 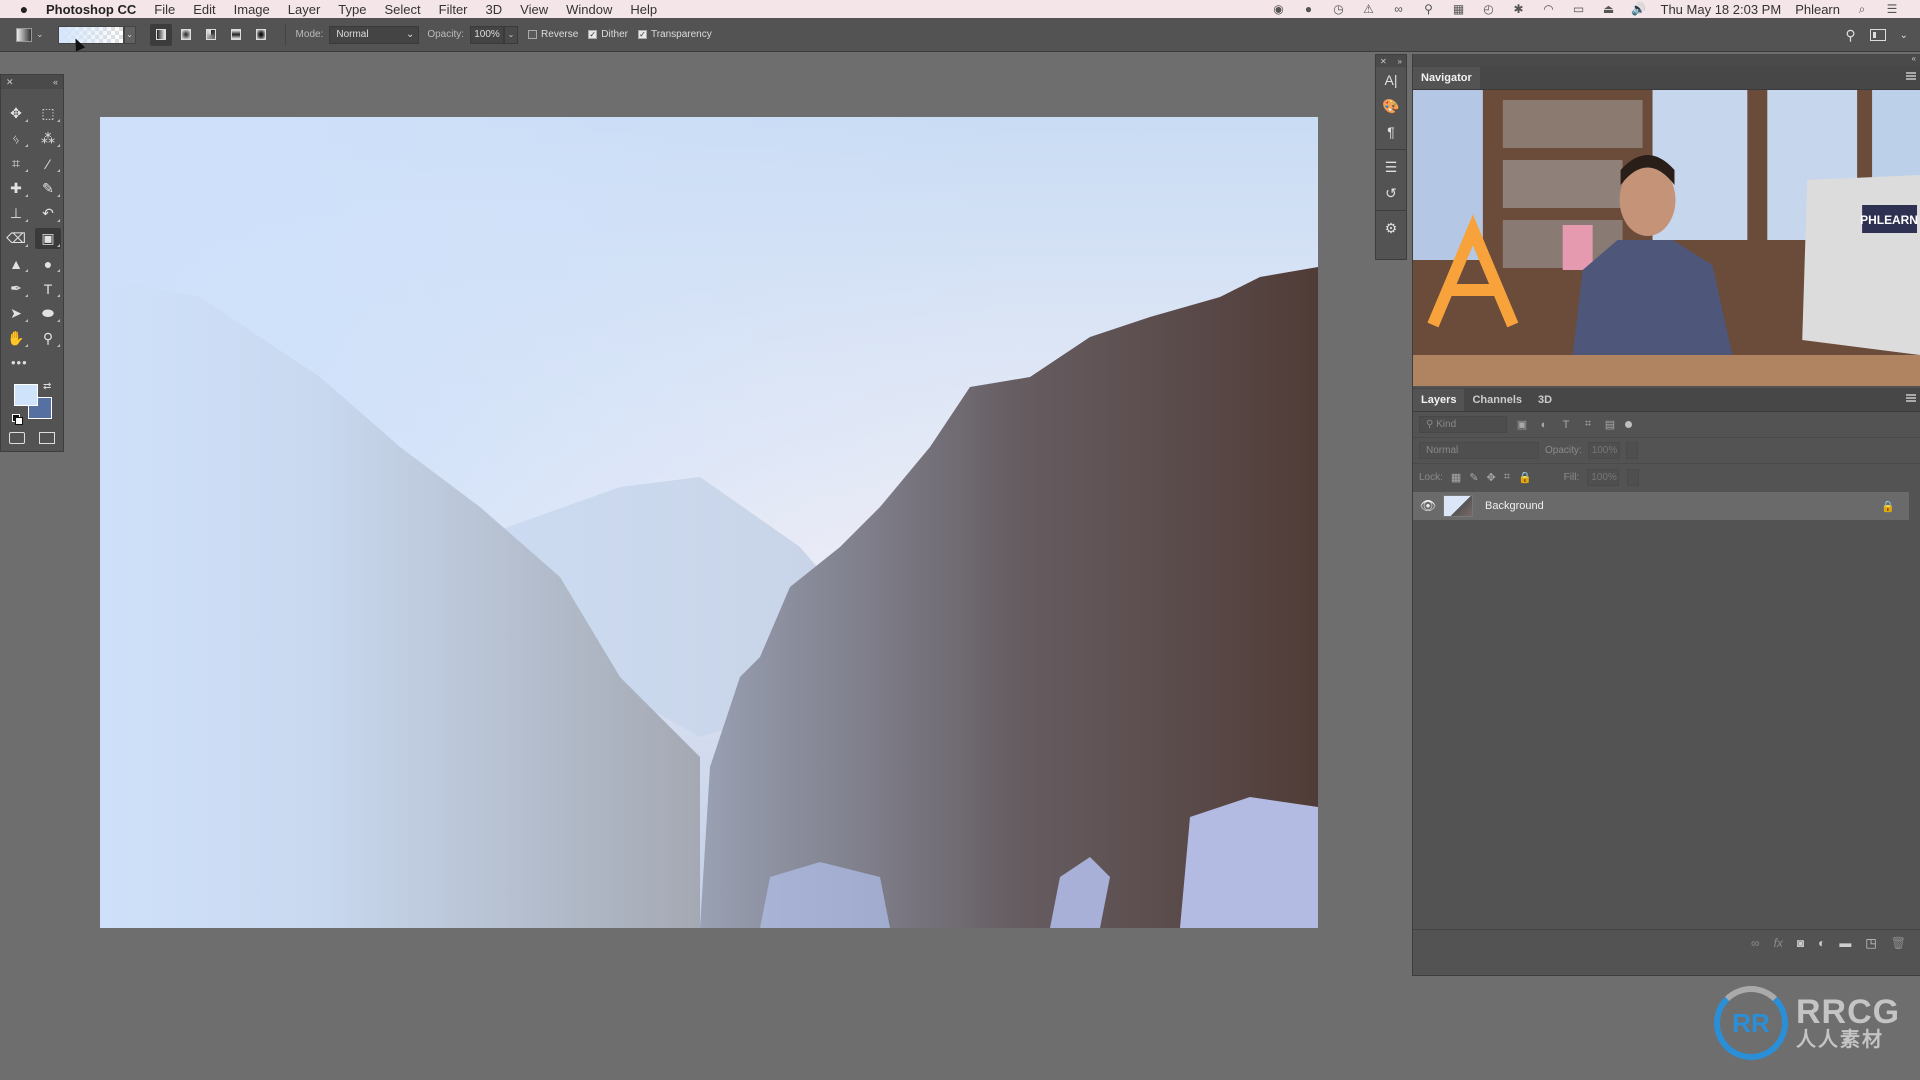 I want to click on creative-cloud-icon: ∞, so click(x=1399, y=9).